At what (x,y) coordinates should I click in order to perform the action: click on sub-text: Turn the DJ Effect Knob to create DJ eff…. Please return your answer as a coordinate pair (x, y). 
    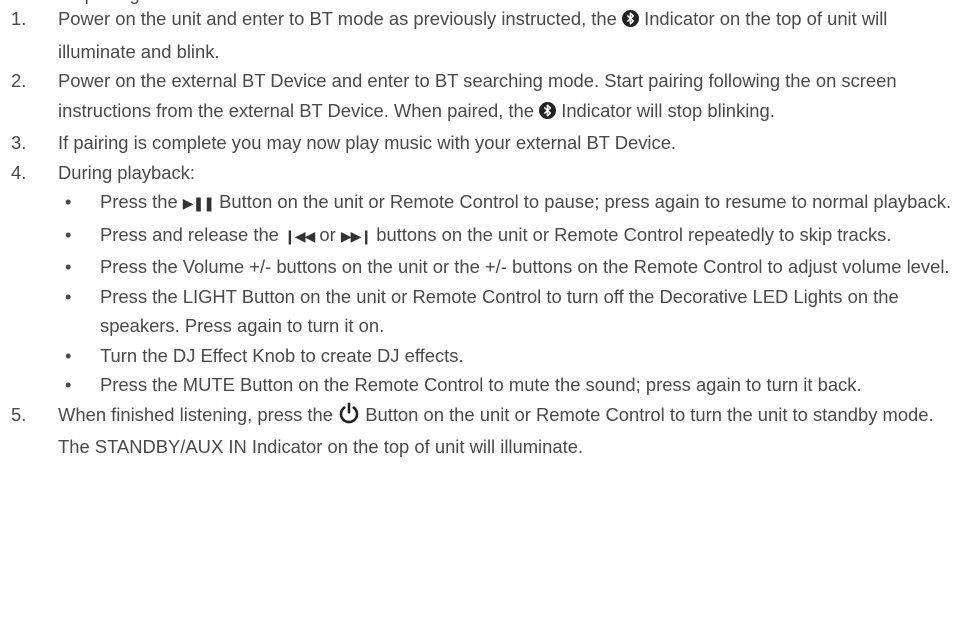
    Looking at the image, I should click on (282, 355).